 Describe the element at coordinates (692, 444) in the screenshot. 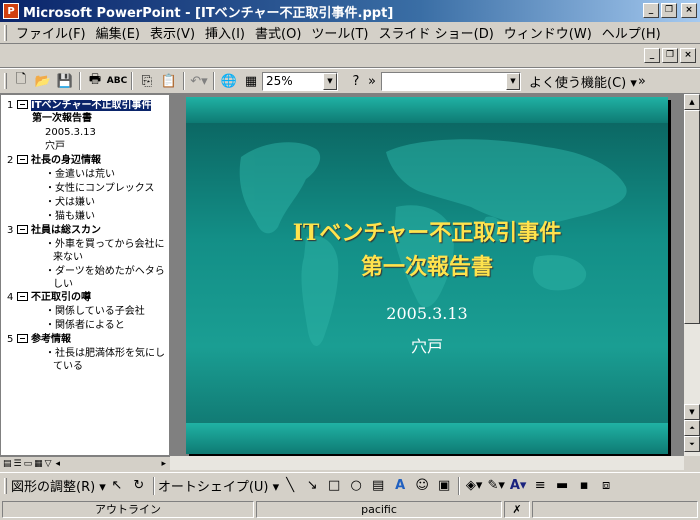

I see `next-slide-icon: ⏷` at that location.